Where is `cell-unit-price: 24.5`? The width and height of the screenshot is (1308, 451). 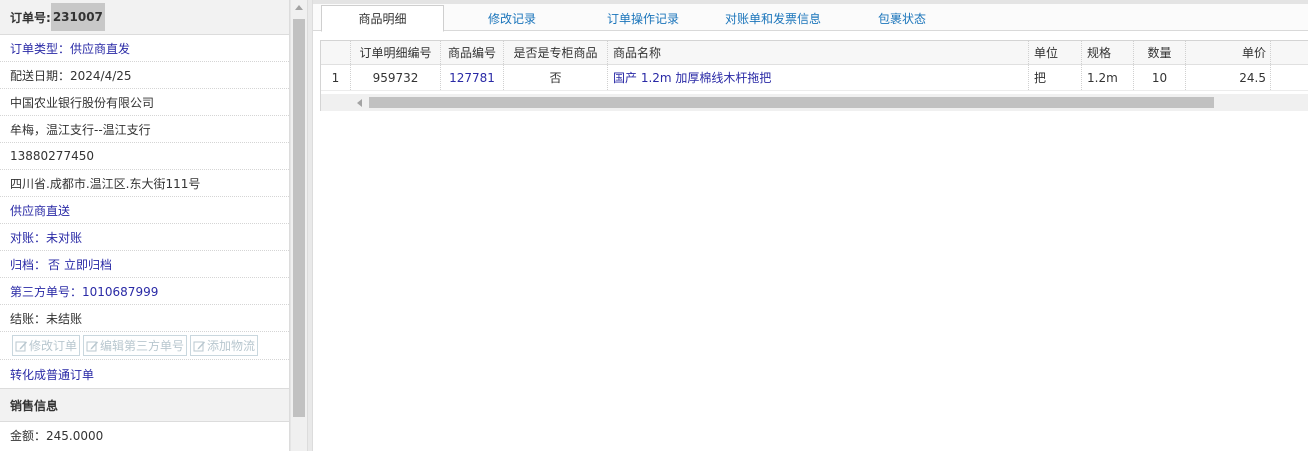 cell-unit-price: 24.5 is located at coordinates (1228, 77).